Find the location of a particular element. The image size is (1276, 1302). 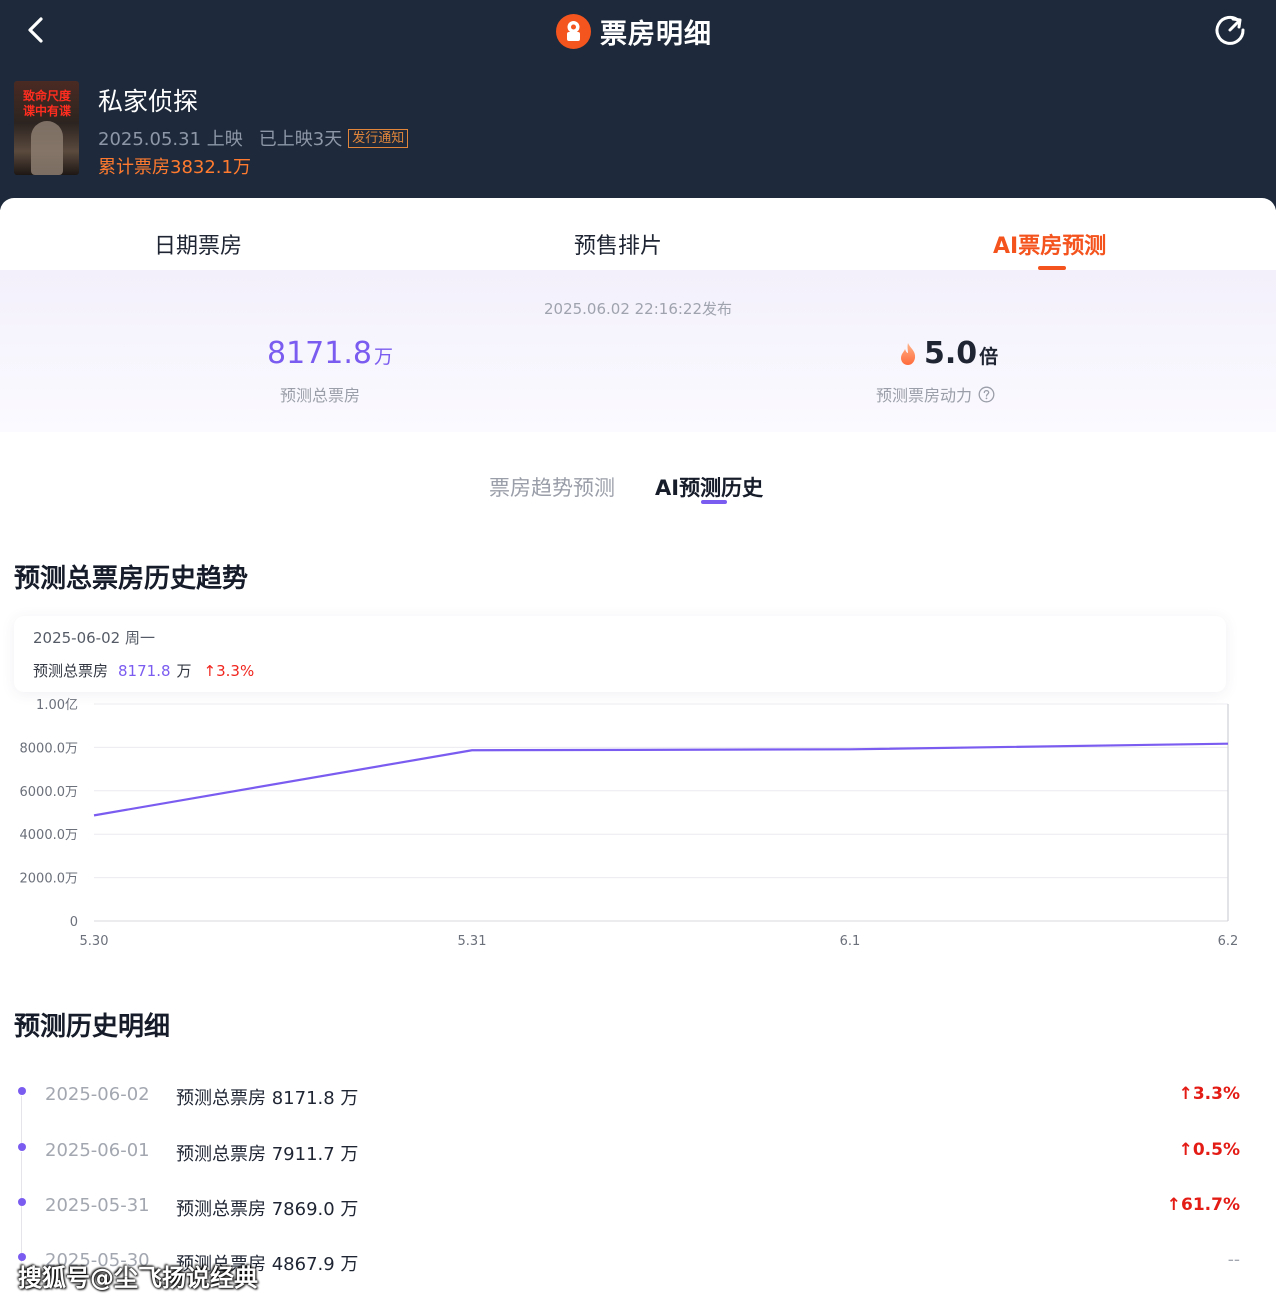

movie-title: 私家侦探 is located at coordinates (148, 101).